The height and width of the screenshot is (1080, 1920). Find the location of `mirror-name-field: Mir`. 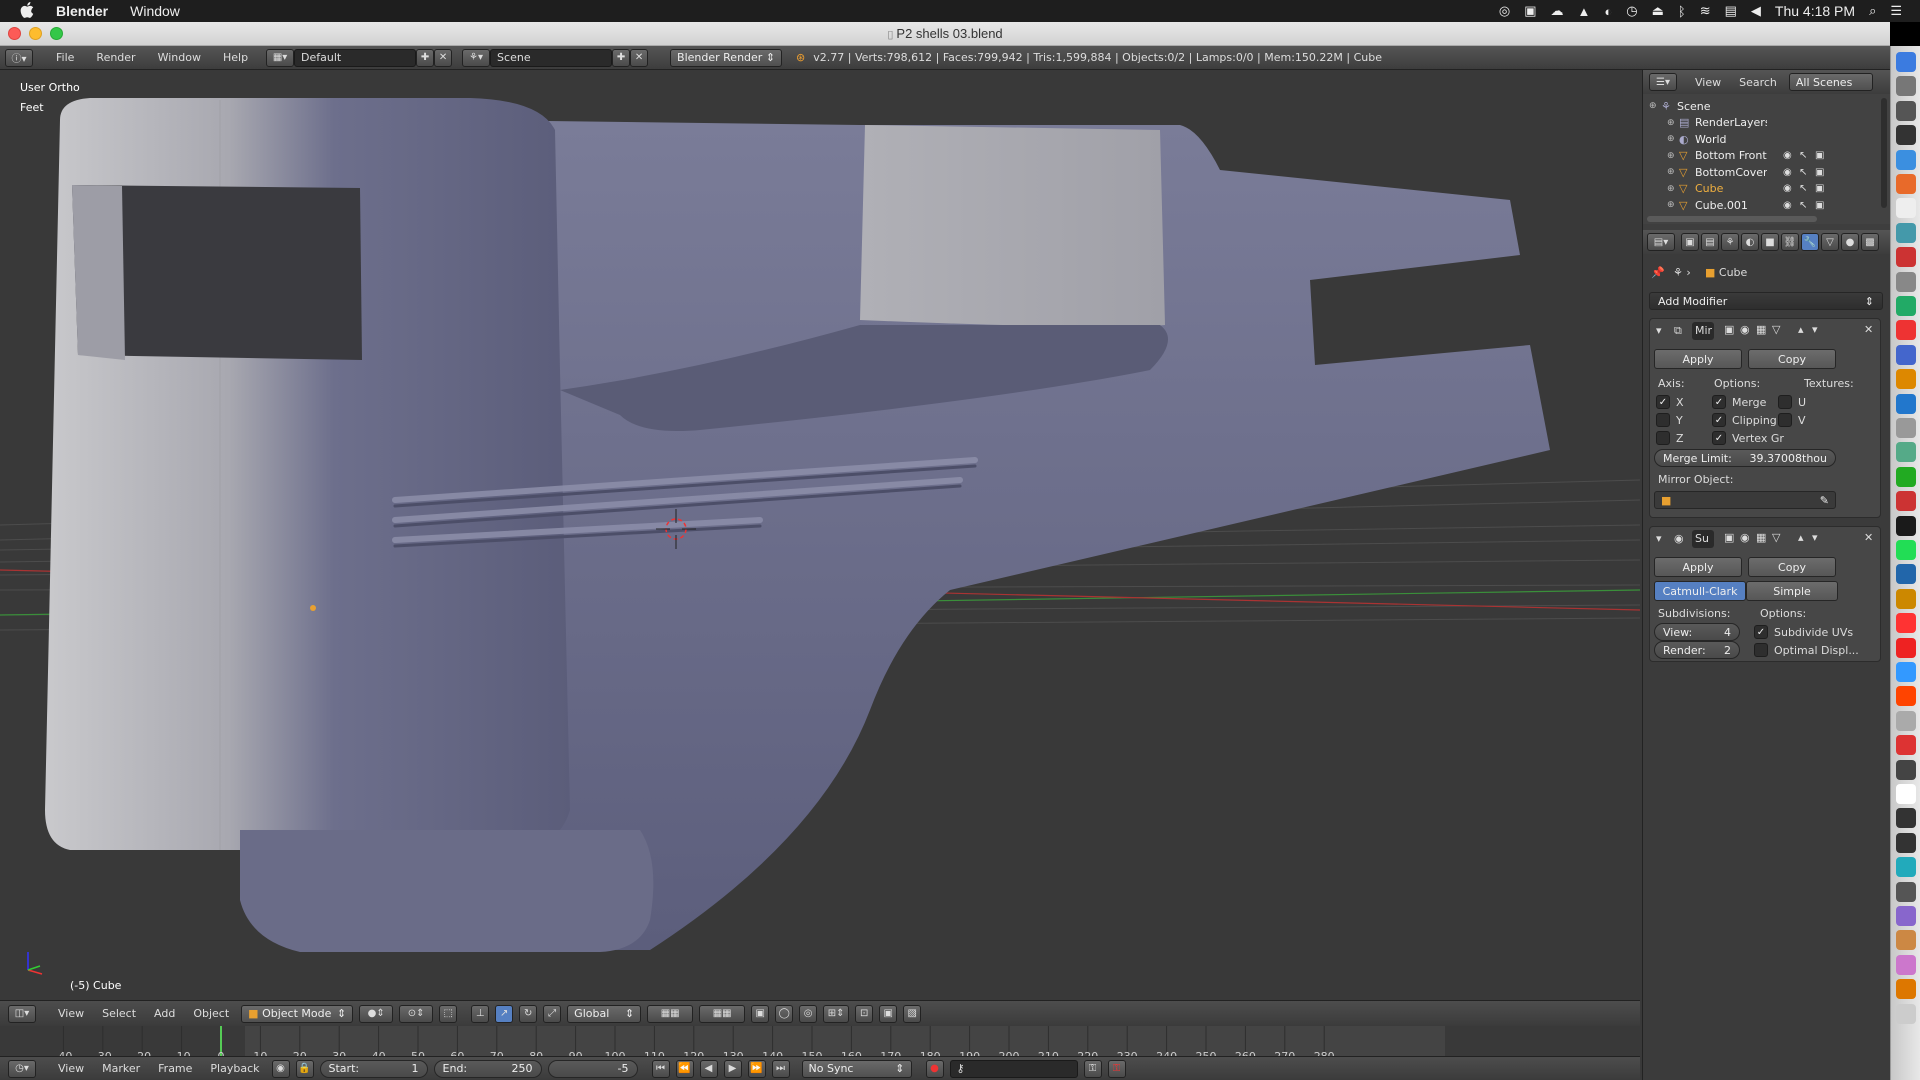

mirror-name-field: Mir is located at coordinates (1703, 331).